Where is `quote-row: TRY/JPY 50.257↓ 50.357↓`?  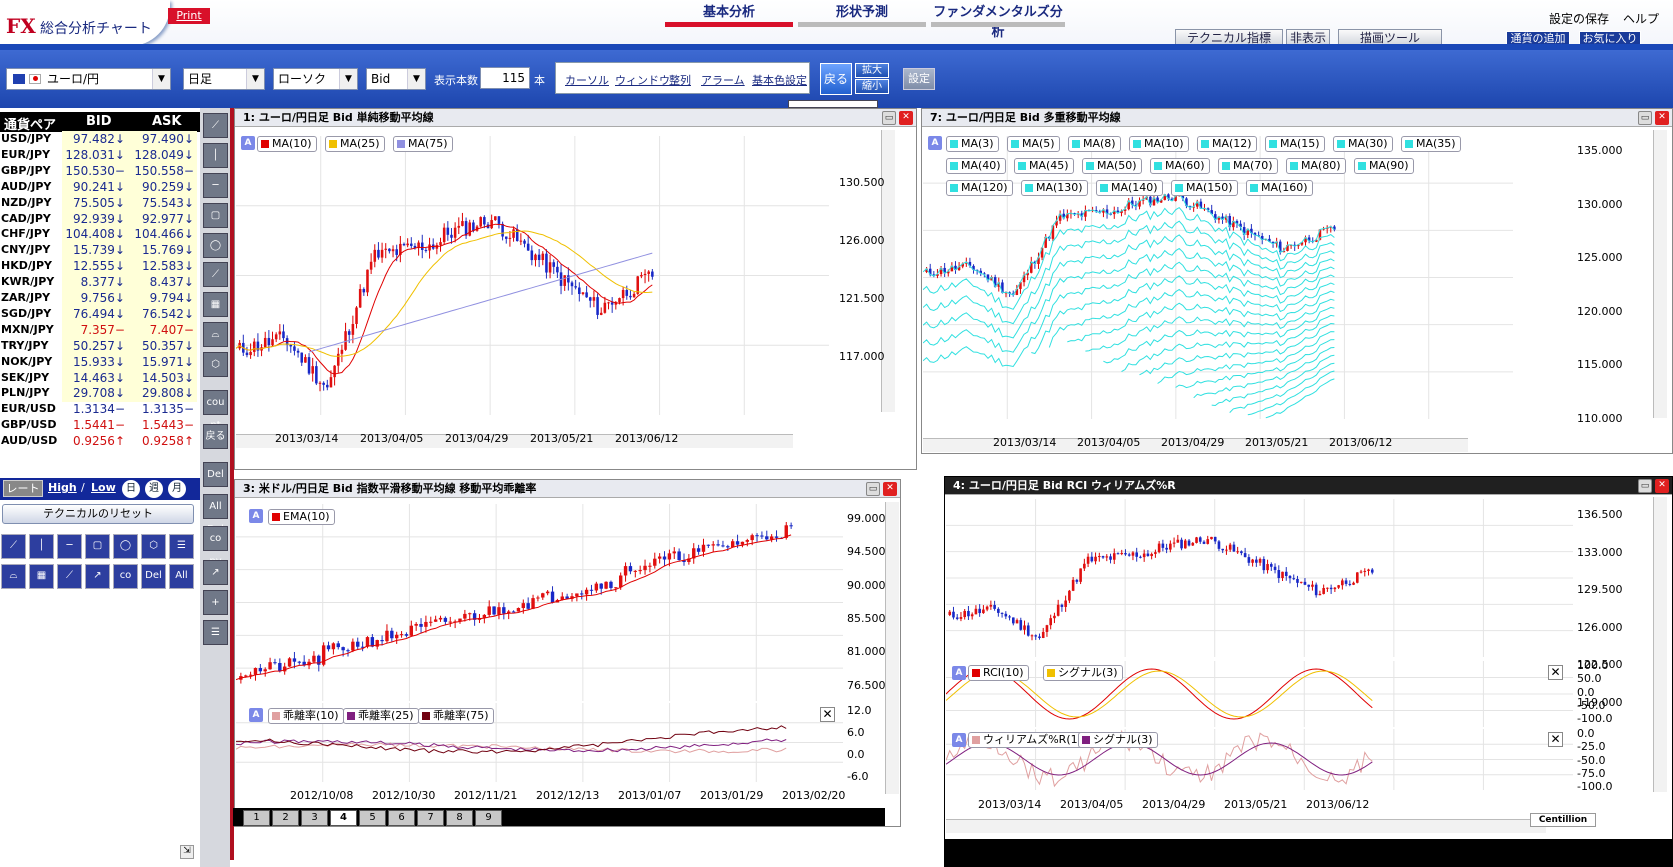 quote-row: TRY/JPY 50.257↓ 50.357↓ is located at coordinates (98, 346).